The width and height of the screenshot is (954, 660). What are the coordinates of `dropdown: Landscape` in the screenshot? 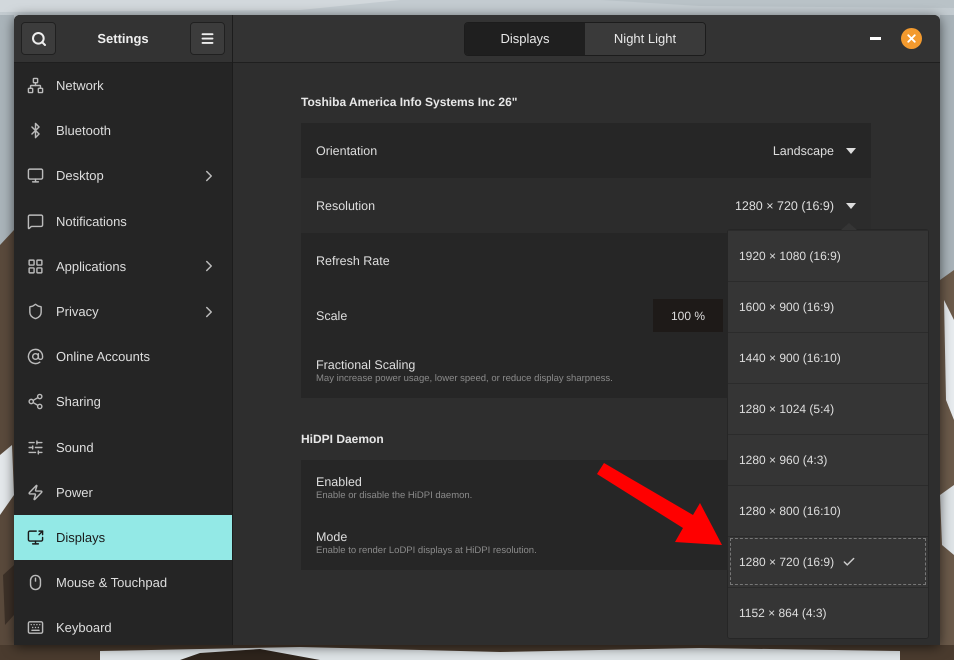 It's located at (814, 151).